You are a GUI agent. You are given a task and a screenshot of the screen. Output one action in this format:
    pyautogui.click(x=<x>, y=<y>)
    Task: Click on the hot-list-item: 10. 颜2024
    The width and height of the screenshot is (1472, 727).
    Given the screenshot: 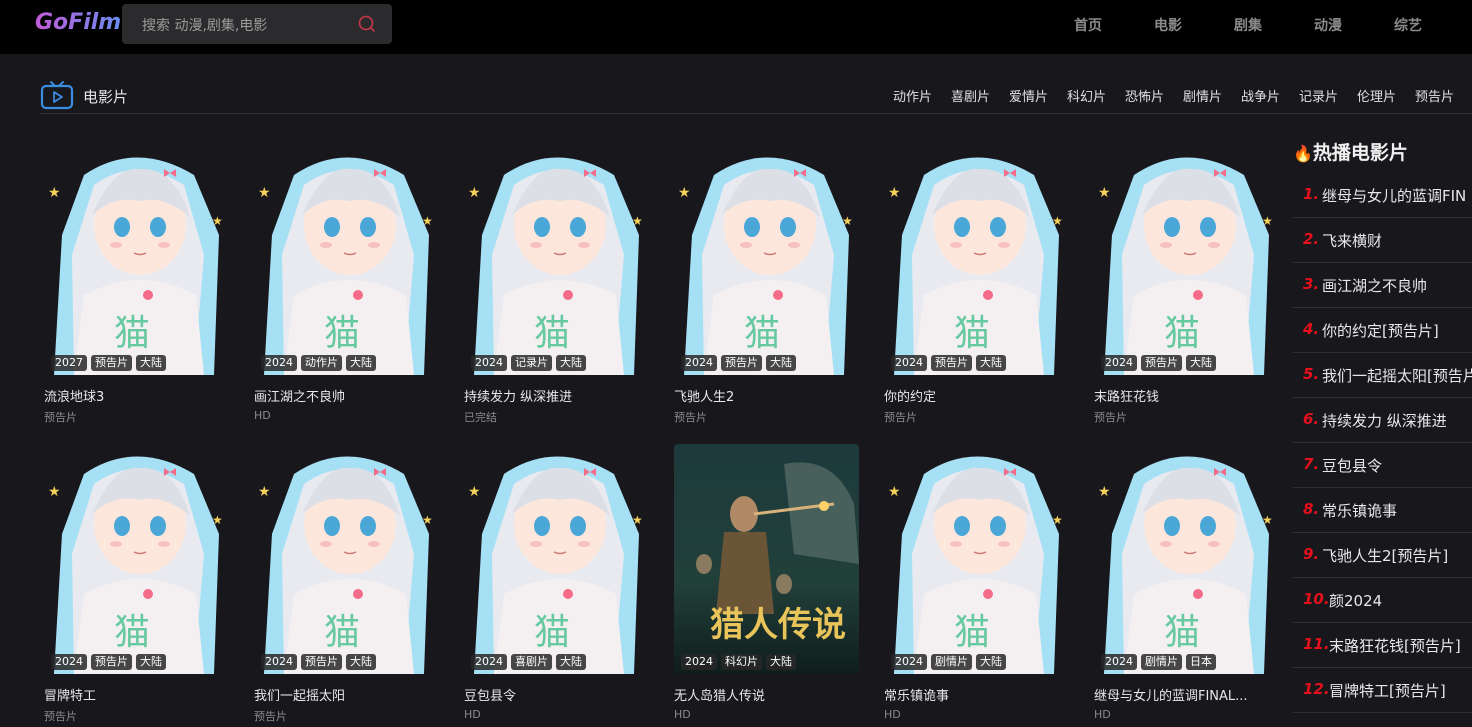 What is the action you would take?
    pyautogui.click(x=1382, y=600)
    